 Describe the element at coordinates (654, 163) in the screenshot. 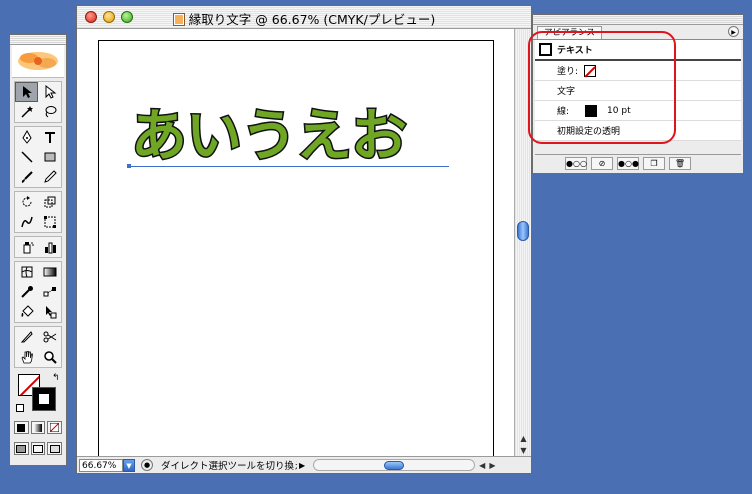

I see `duplicate-item-button: ❐` at that location.